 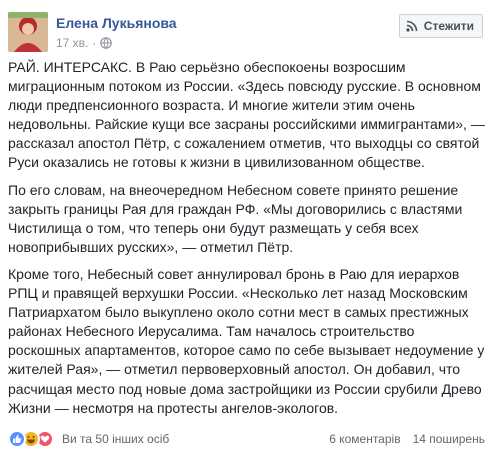 I want to click on post-time: 17 хв., so click(x=72, y=43).